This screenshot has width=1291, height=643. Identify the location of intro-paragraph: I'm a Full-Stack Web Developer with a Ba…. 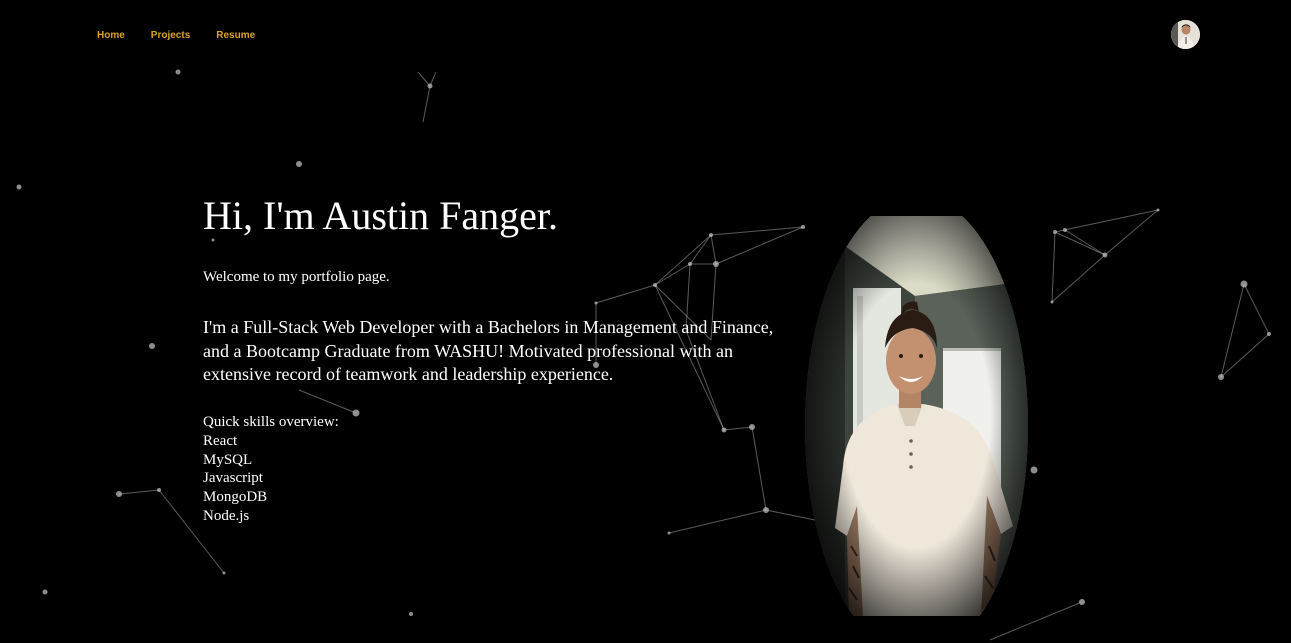
(488, 350).